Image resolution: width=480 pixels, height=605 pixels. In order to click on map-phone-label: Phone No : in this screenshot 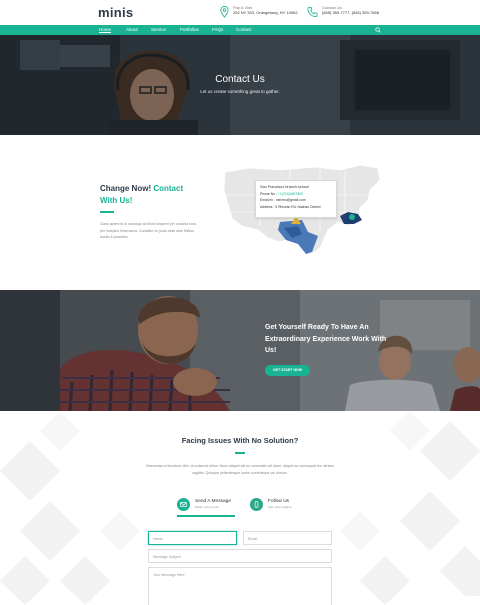, I will do `click(268, 193)`.